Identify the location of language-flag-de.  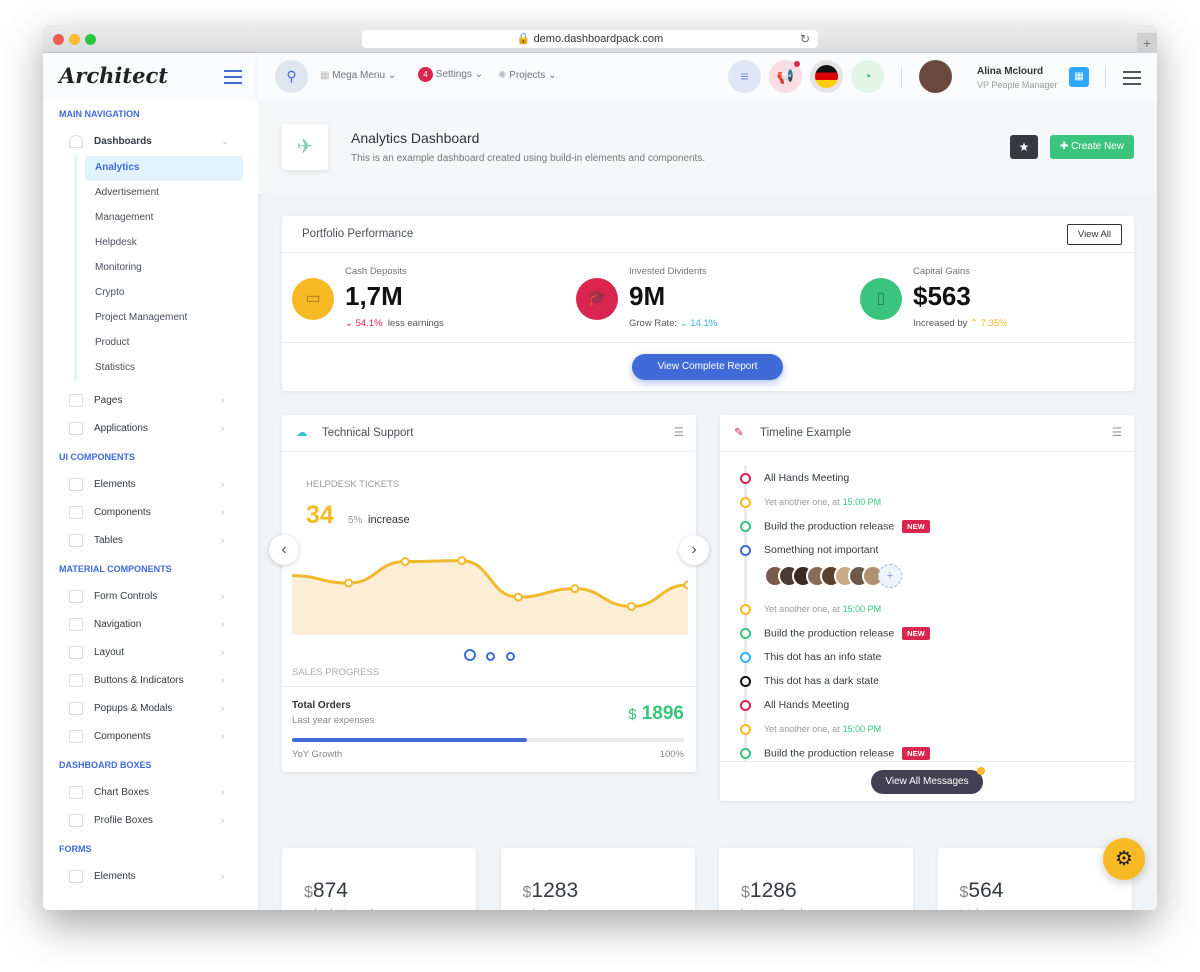
(826, 76).